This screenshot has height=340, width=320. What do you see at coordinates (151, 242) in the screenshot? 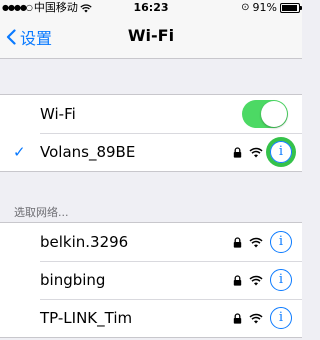
I see `network-row: belkin.3296 i` at bounding box center [151, 242].